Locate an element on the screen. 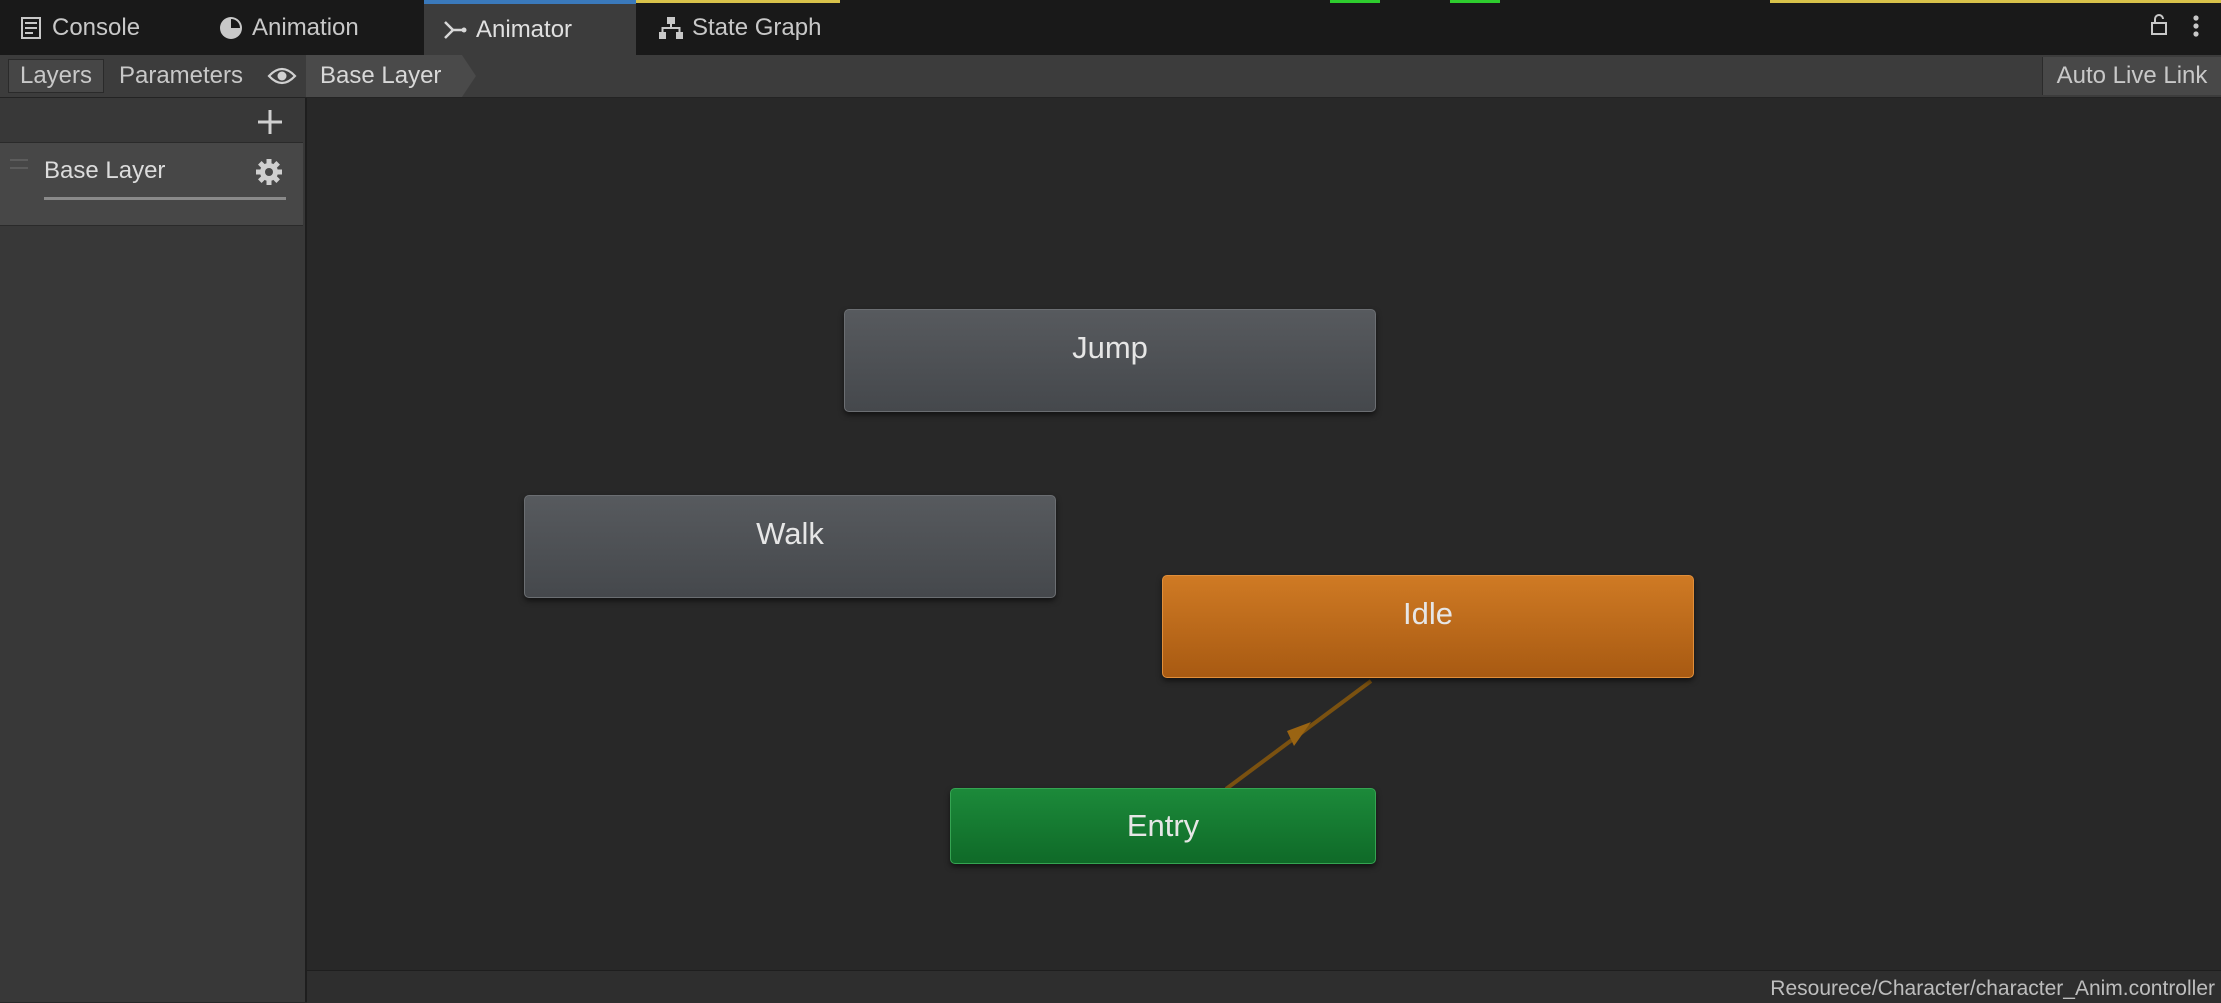  layers-tab-button: Layers is located at coordinates (56, 76).